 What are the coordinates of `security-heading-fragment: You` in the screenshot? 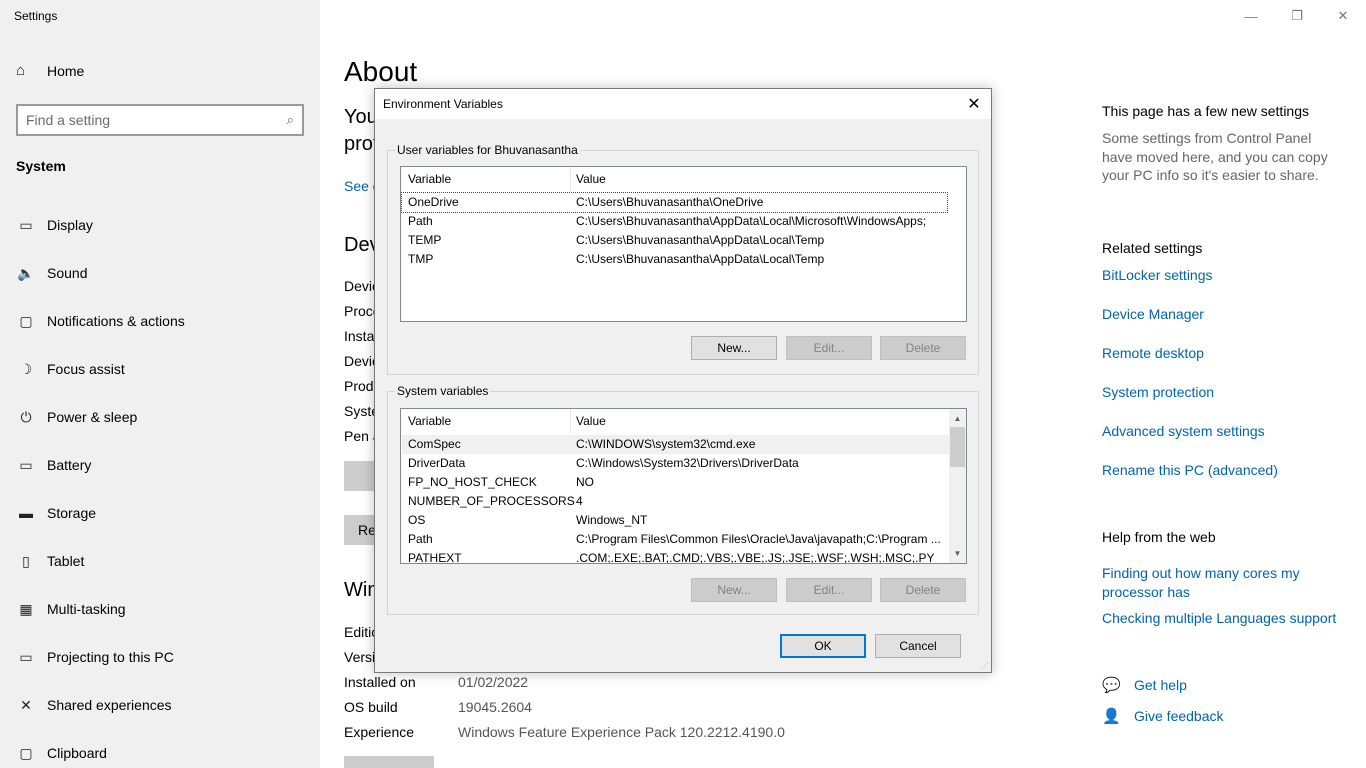 It's located at (361, 117).